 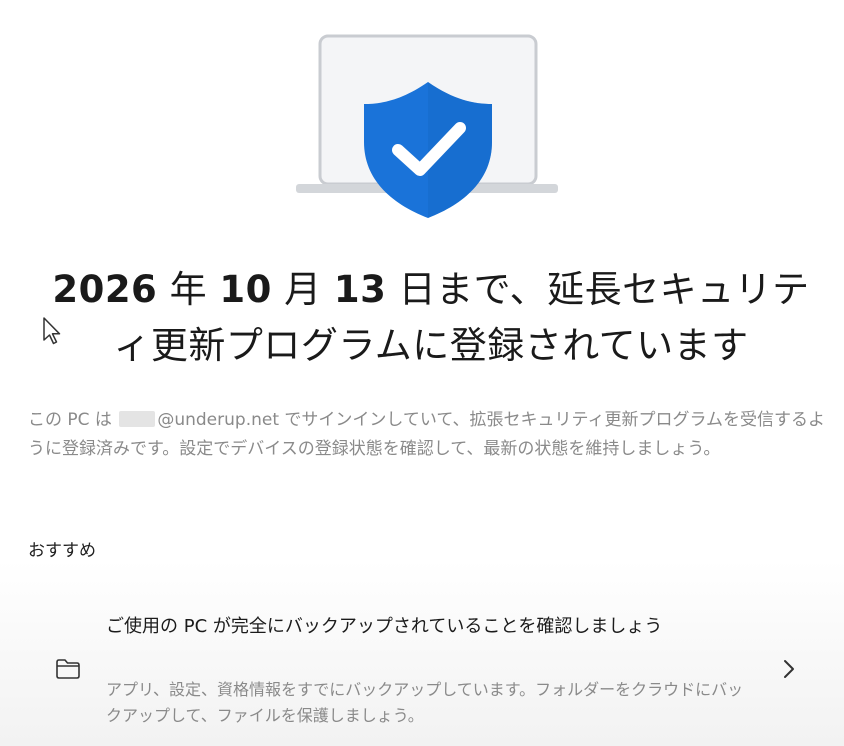 What do you see at coordinates (70, 420) in the screenshot?
I see `description-prefix: この PC は` at bounding box center [70, 420].